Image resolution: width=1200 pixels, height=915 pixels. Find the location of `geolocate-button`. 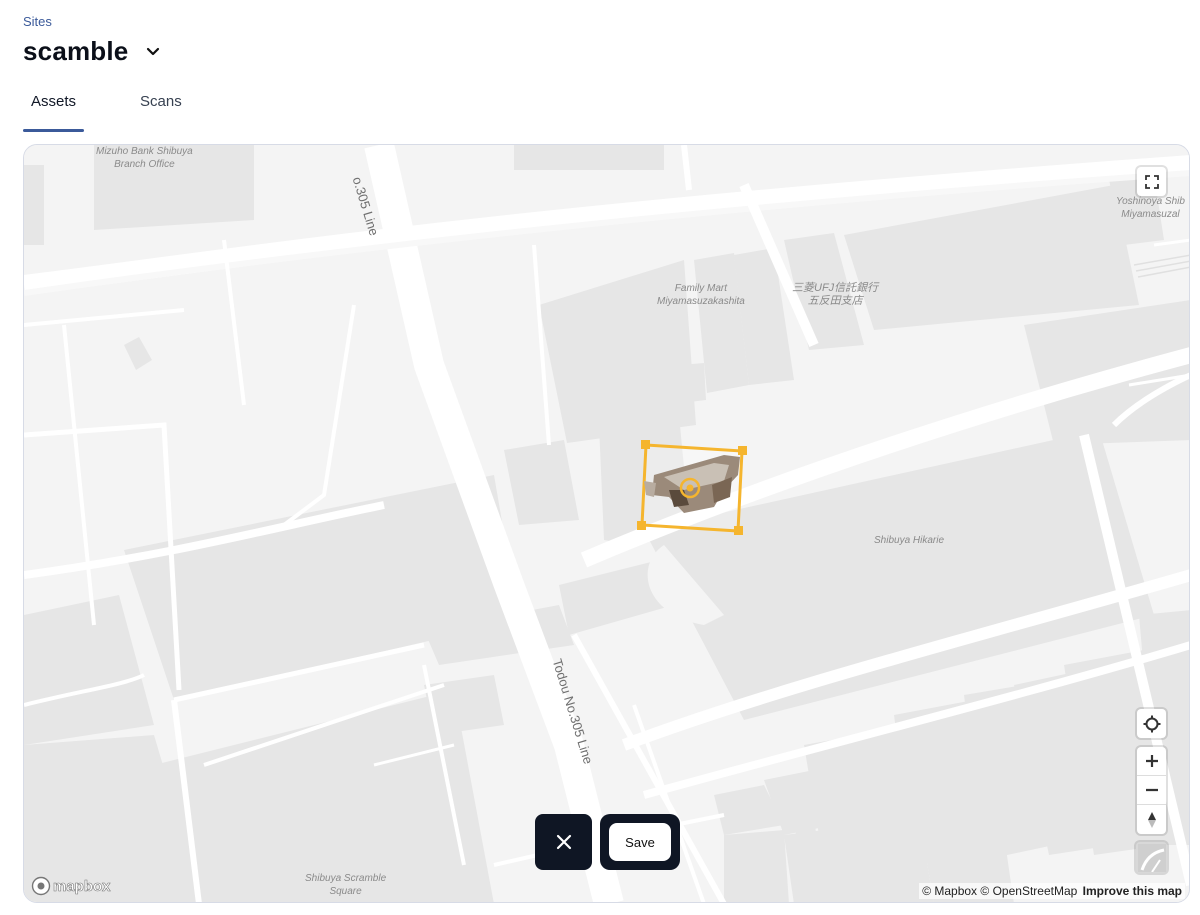

geolocate-button is located at coordinates (1151, 723).